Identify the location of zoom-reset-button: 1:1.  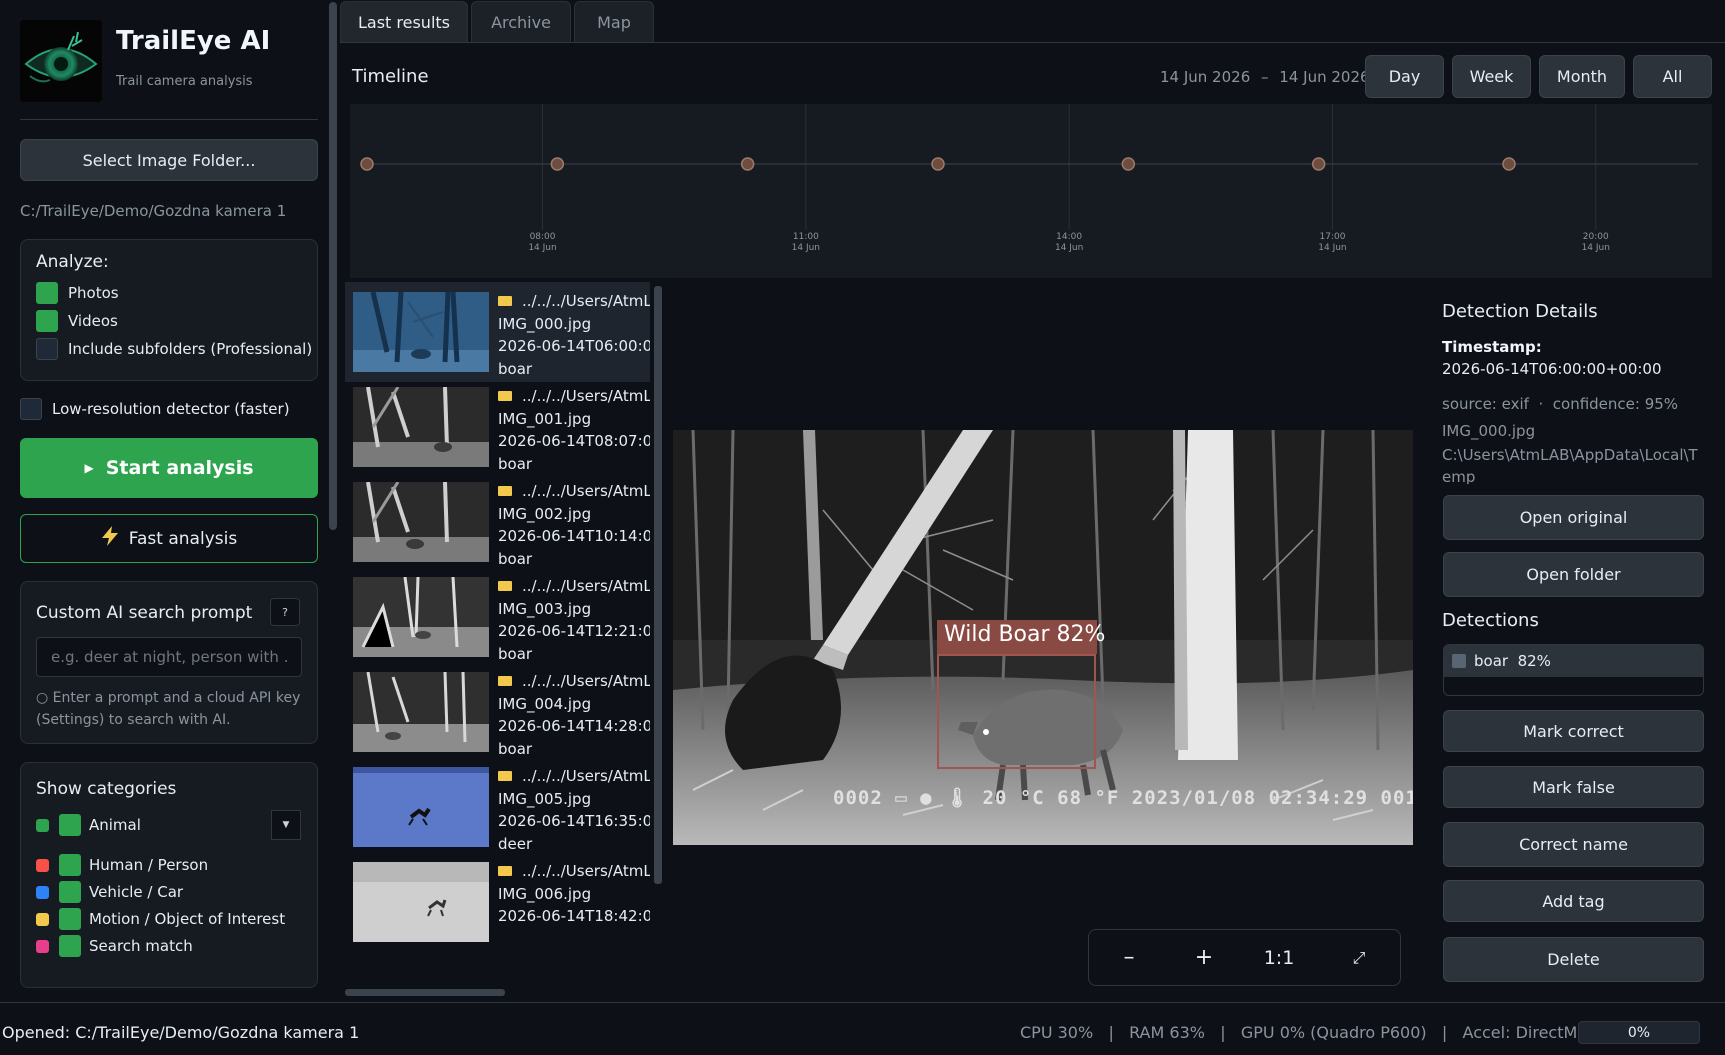
(1279, 957).